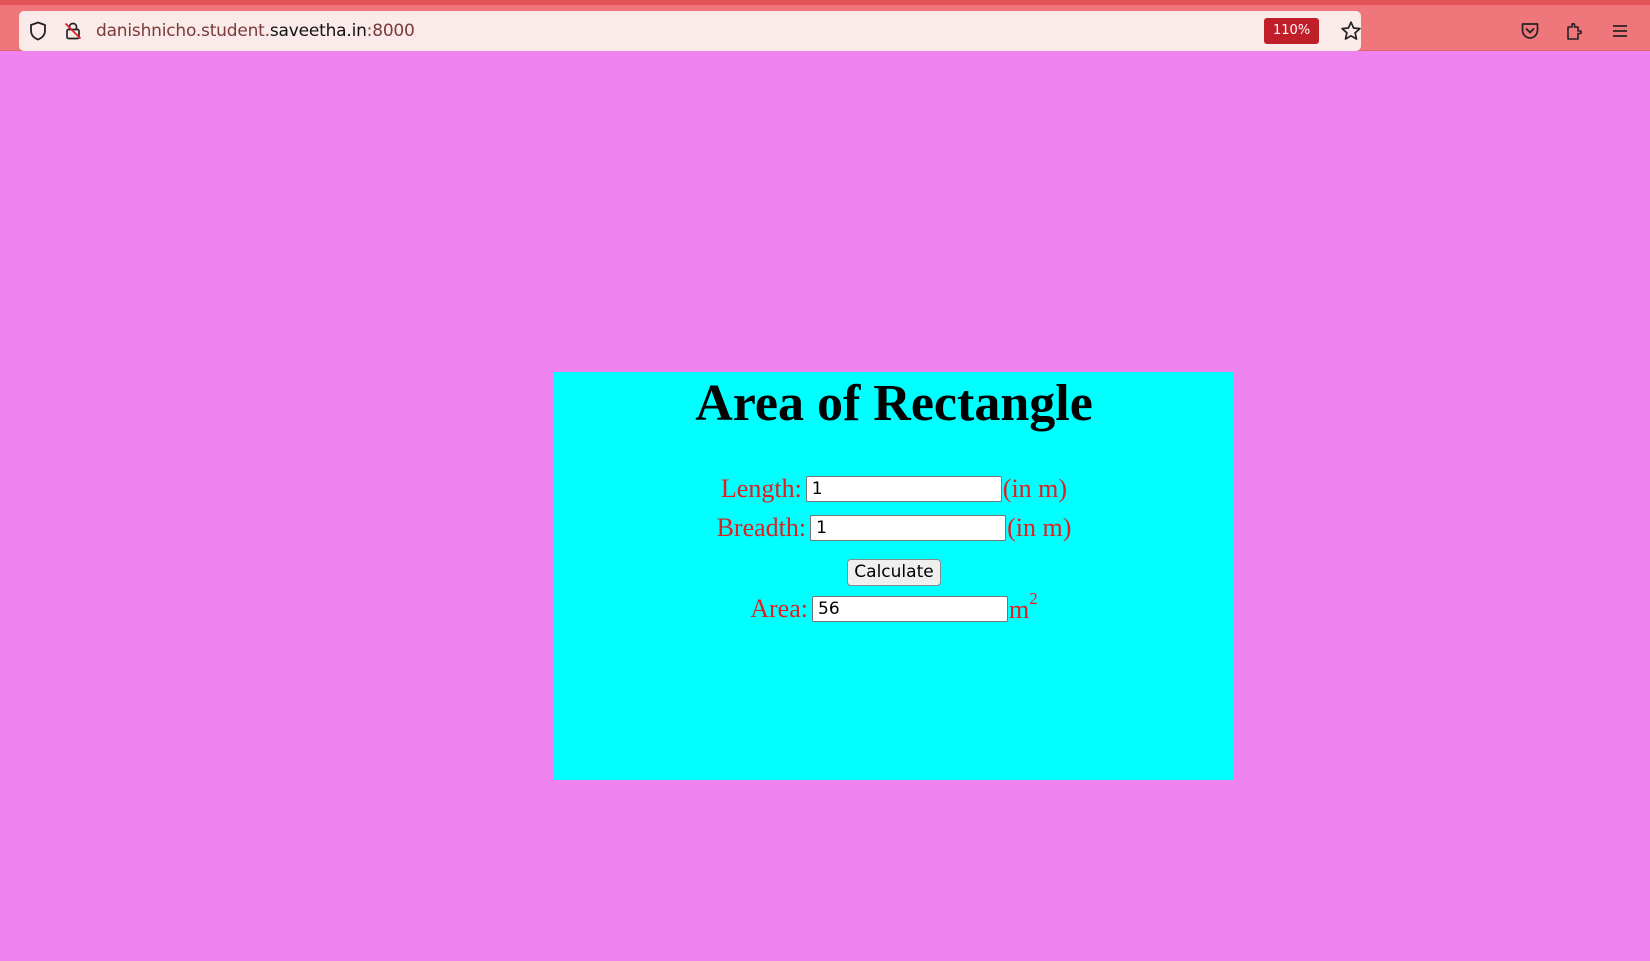  I want to click on shield-icon, so click(38, 31).